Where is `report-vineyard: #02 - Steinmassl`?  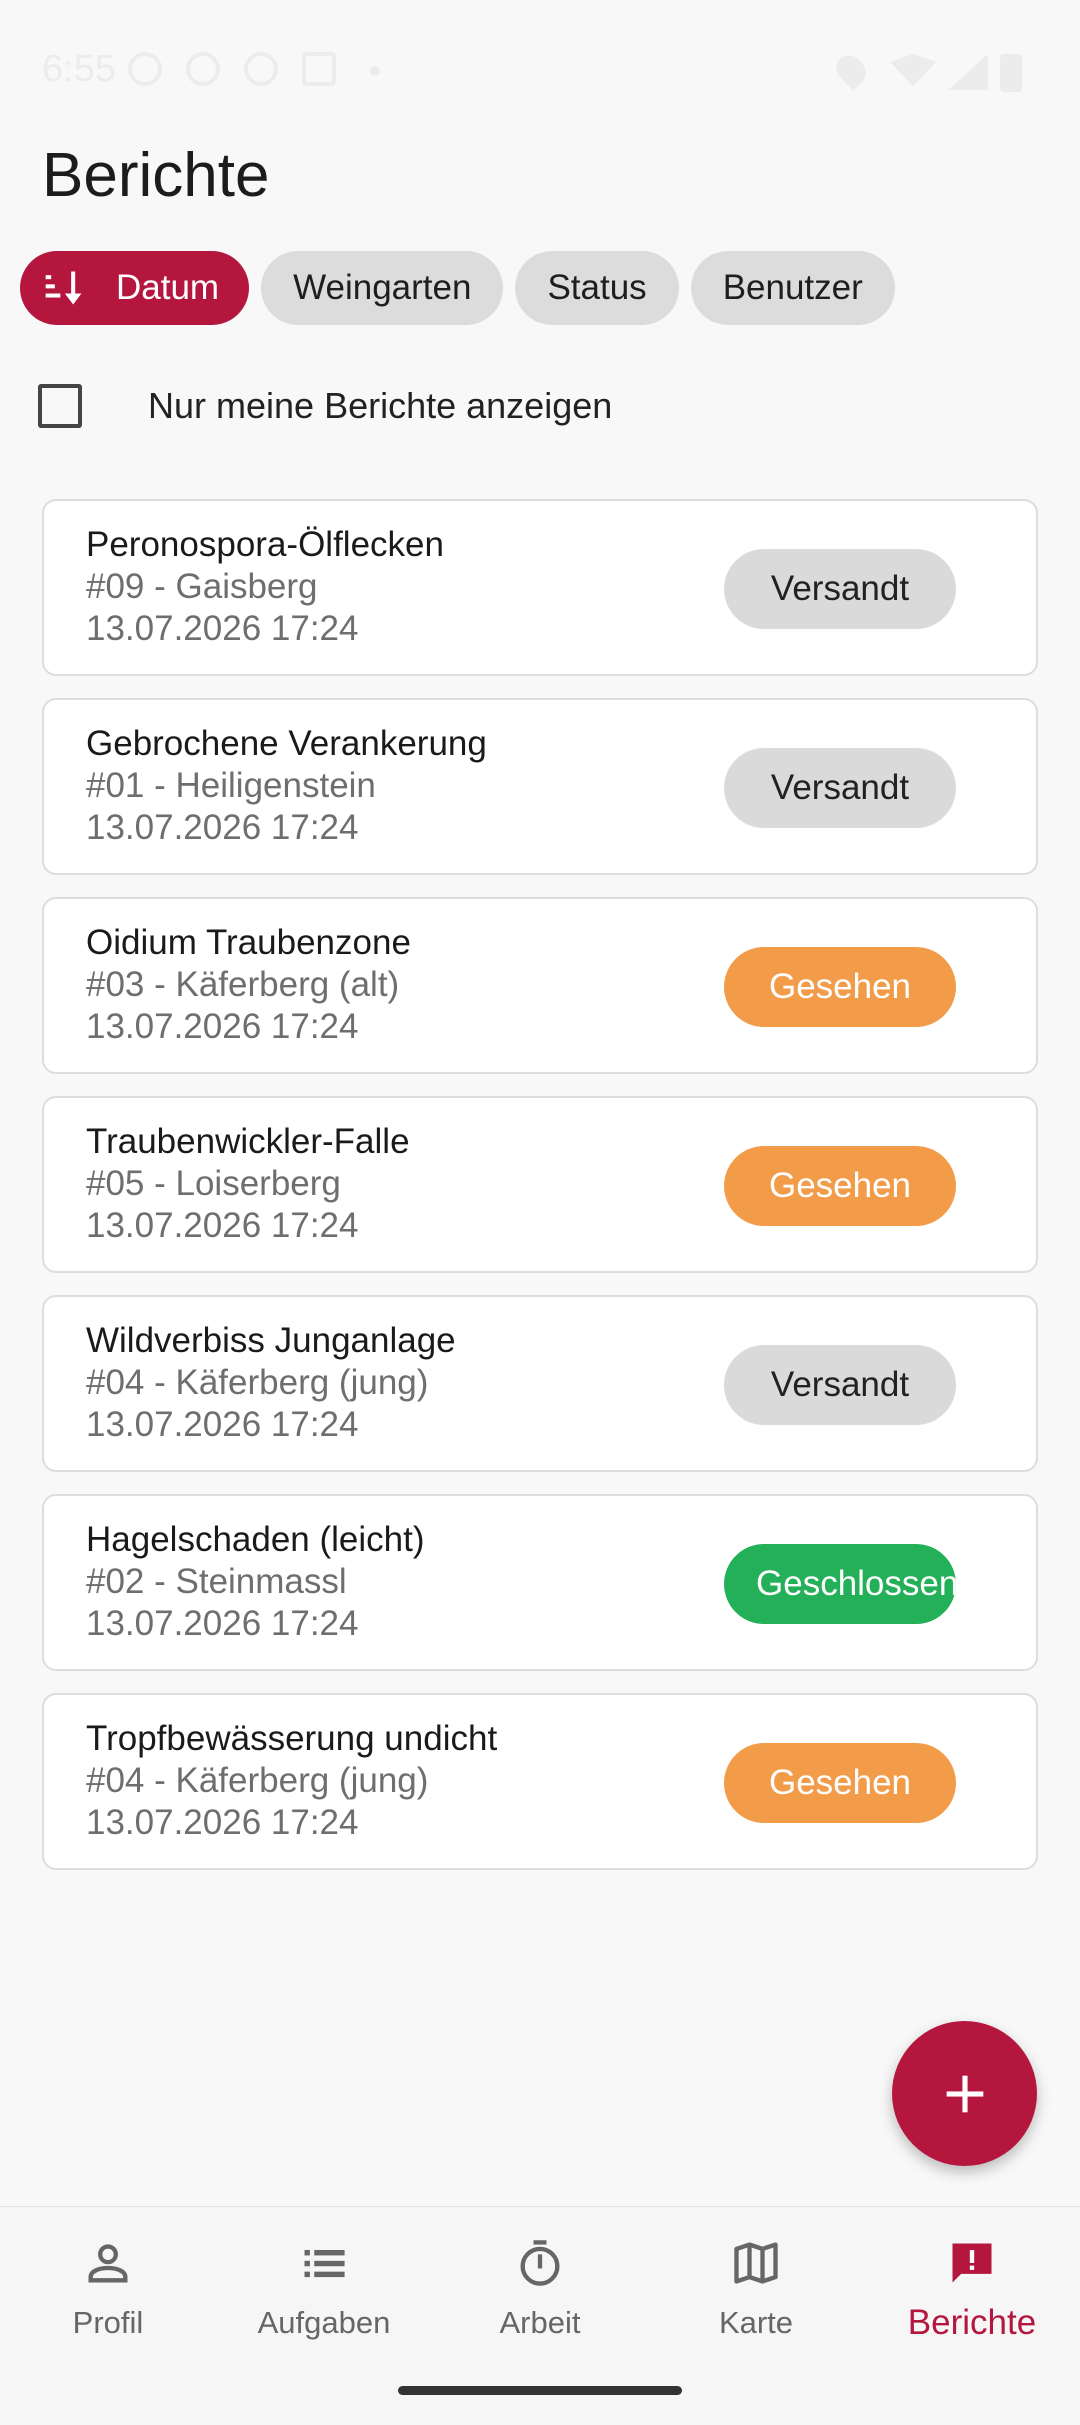
report-vineyard: #02 - Steinmassl is located at coordinates (216, 1581).